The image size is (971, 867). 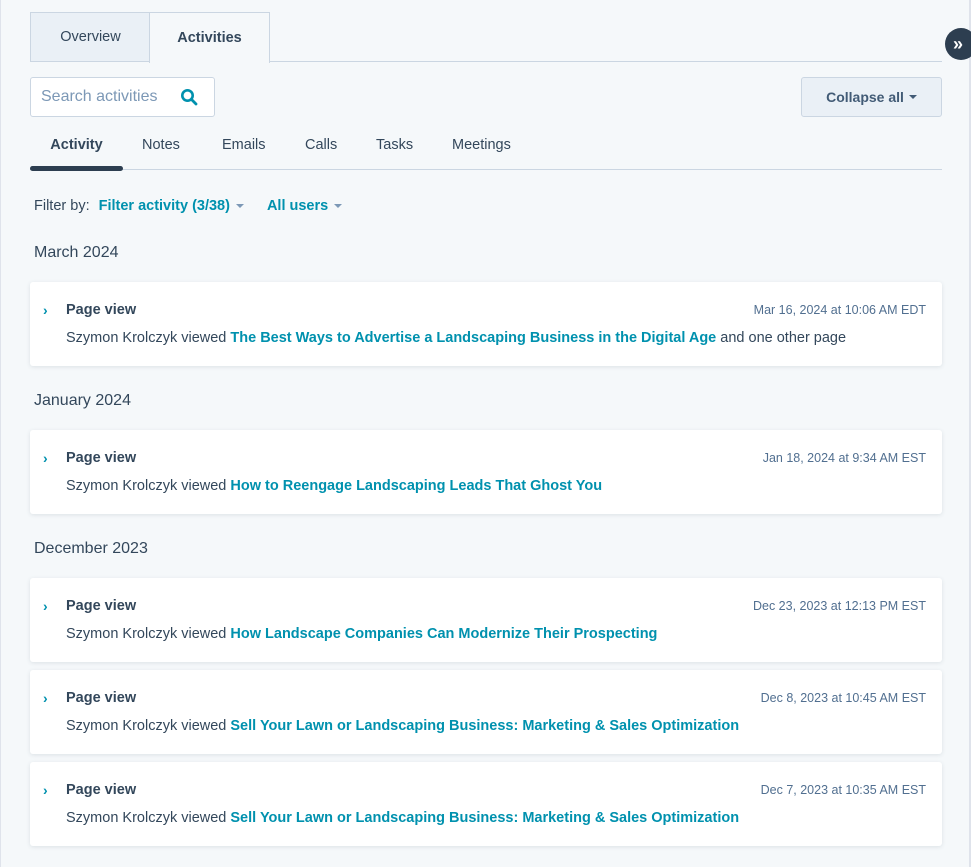 What do you see at coordinates (783, 338) in the screenshot?
I see `suffix-text: and one other page` at bounding box center [783, 338].